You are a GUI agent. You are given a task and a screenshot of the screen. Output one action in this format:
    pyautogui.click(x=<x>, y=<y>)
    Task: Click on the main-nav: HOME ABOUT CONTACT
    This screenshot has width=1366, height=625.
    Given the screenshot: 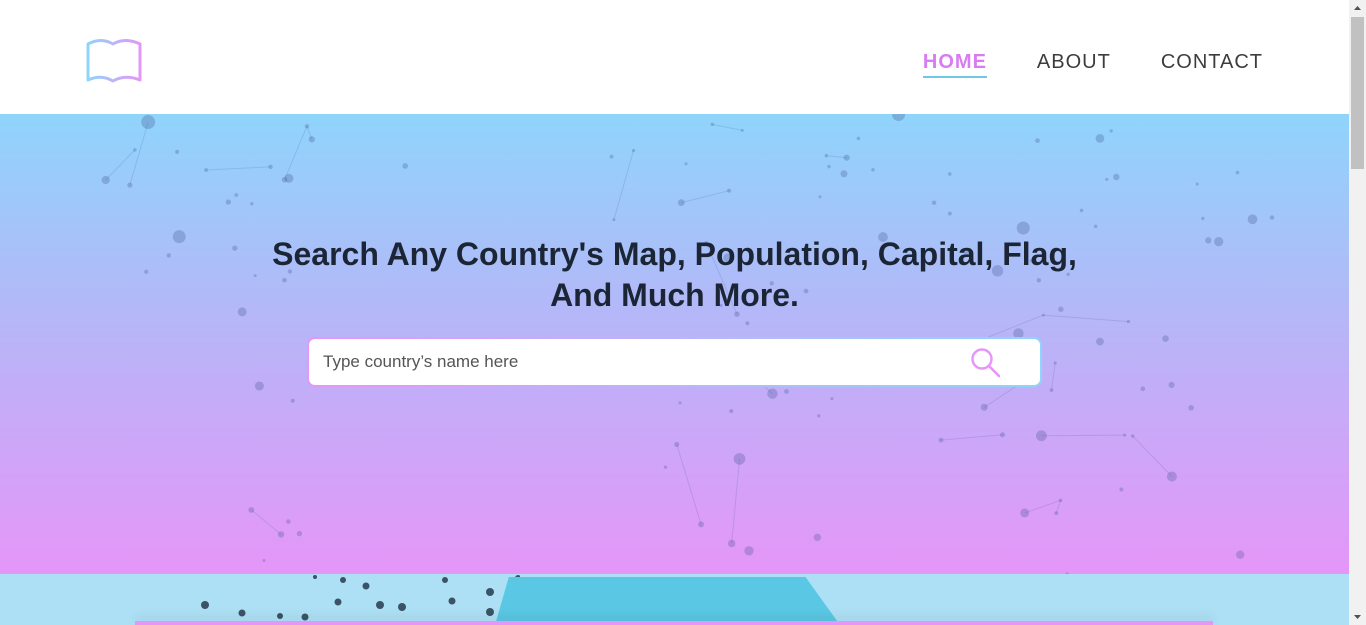 What is the action you would take?
    pyautogui.click(x=1092, y=64)
    